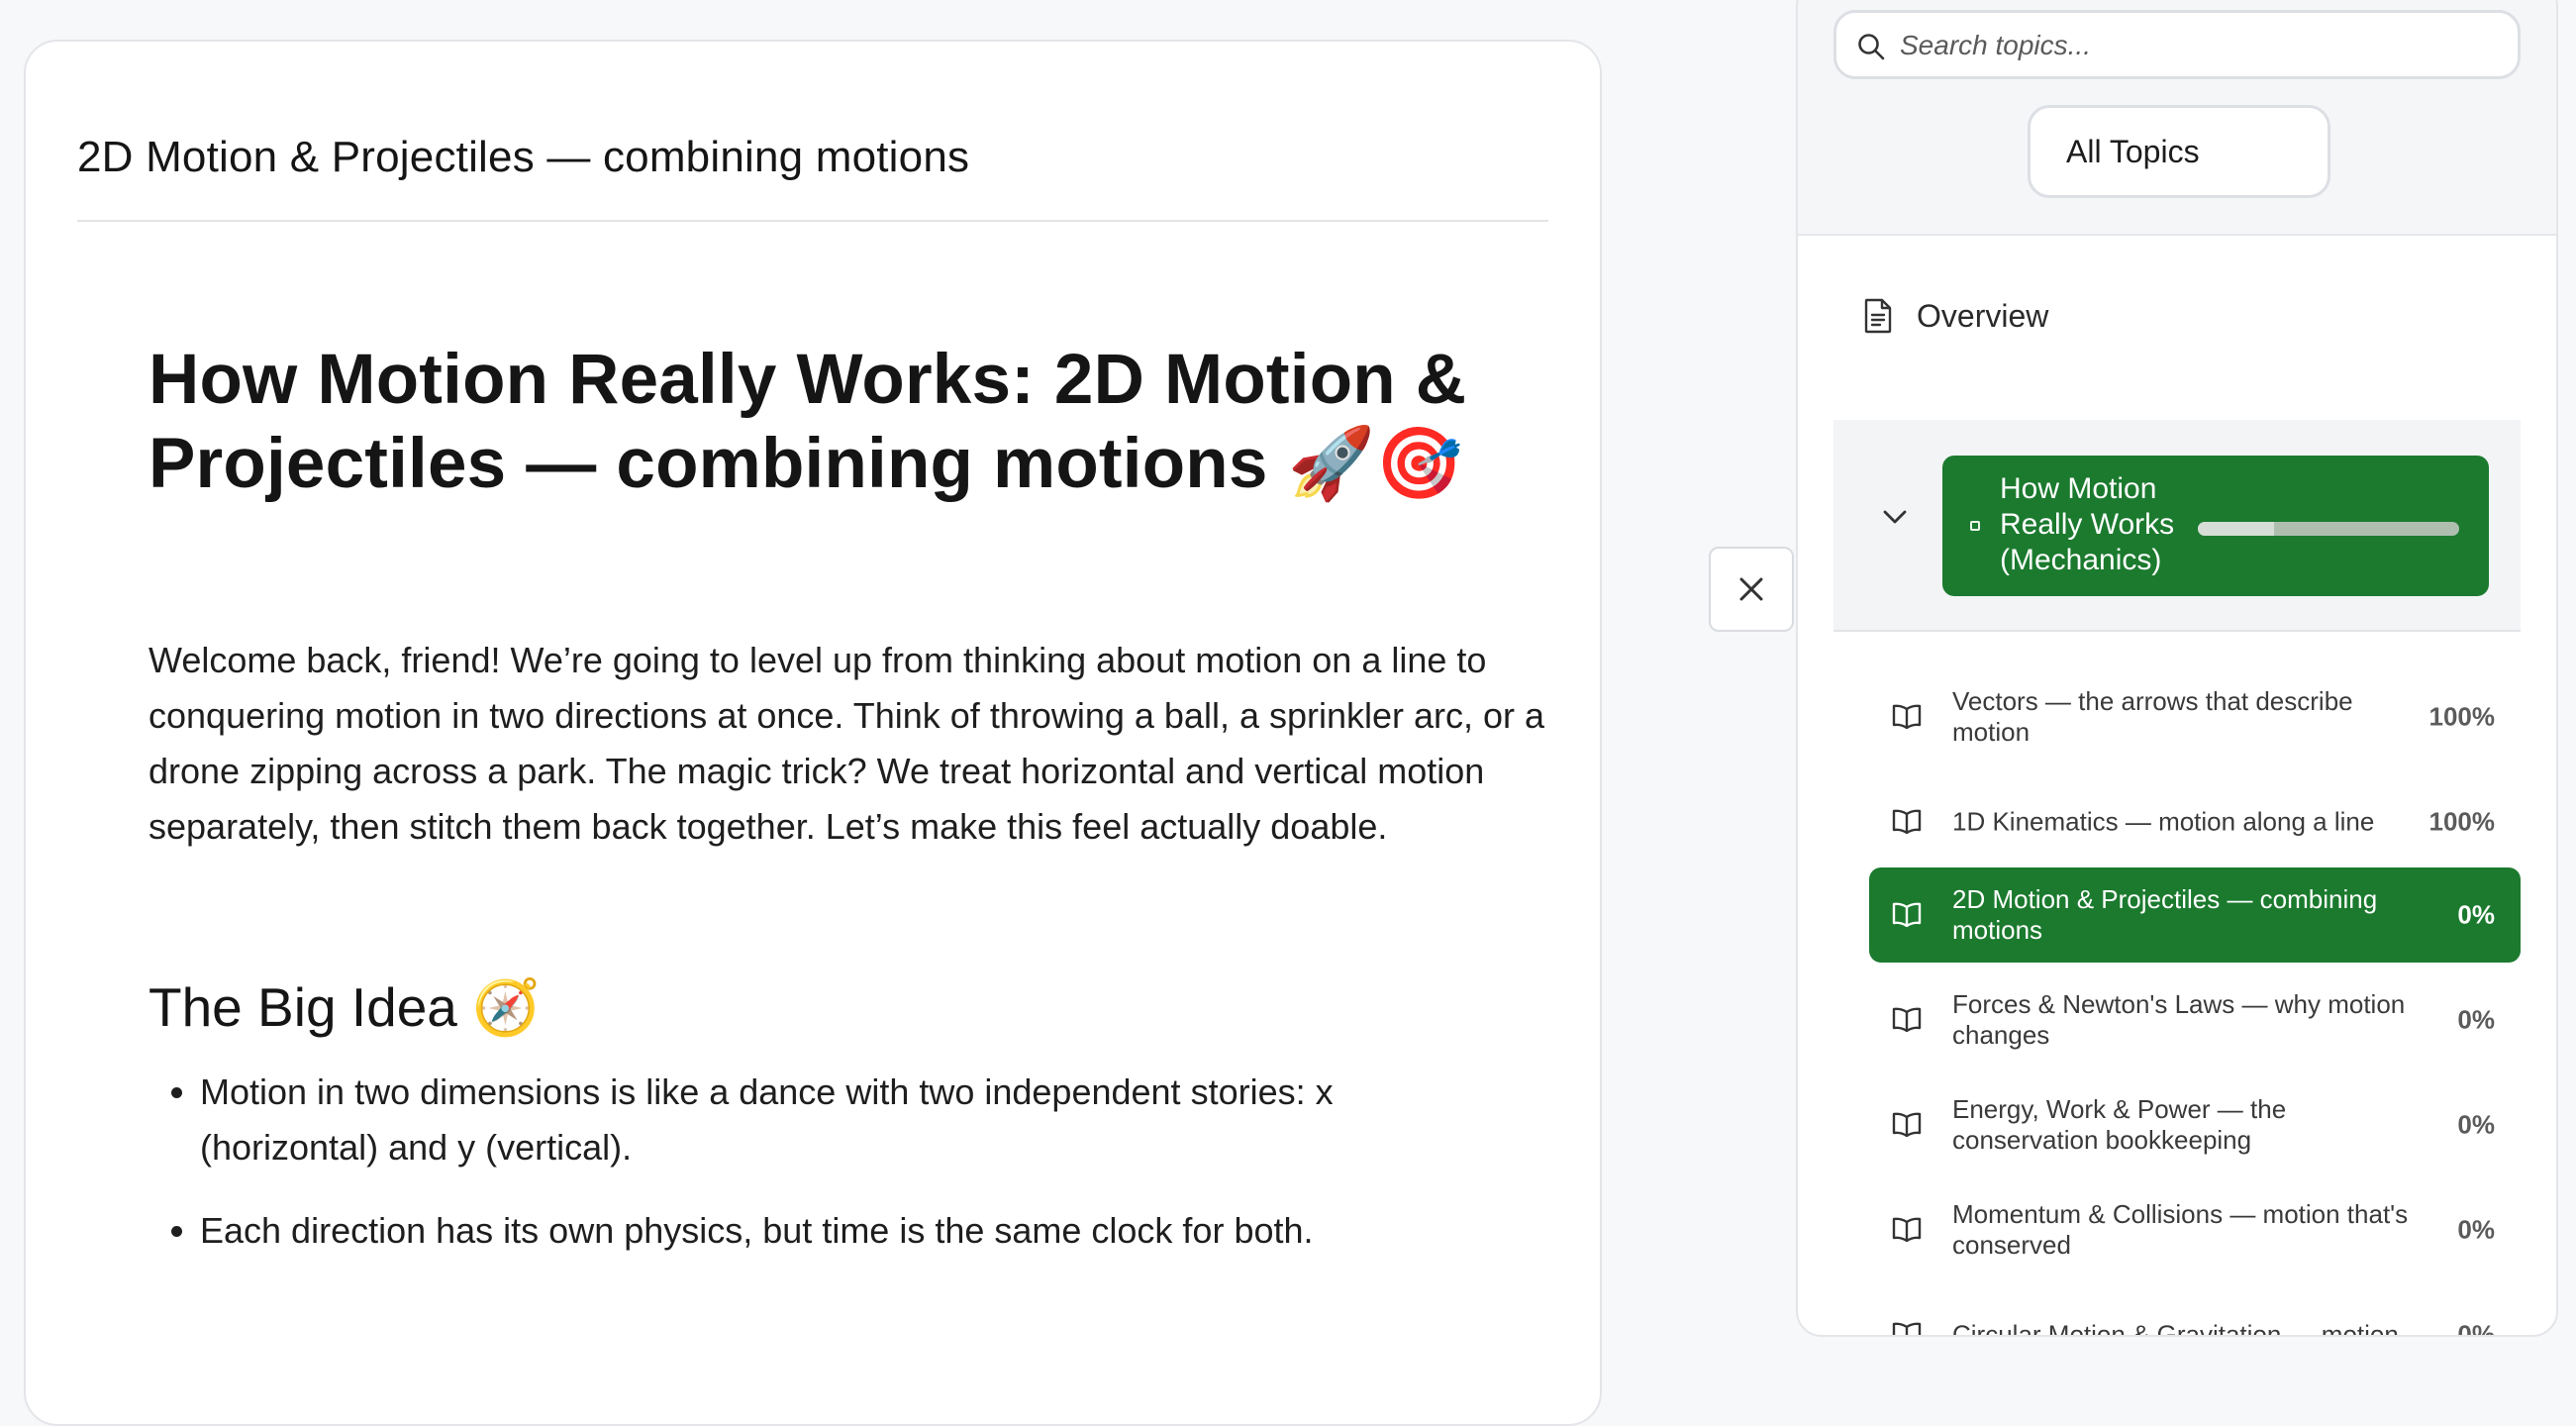  I want to click on lesson-item: 1D Kinematics — motion along a line 100%, so click(2195, 821).